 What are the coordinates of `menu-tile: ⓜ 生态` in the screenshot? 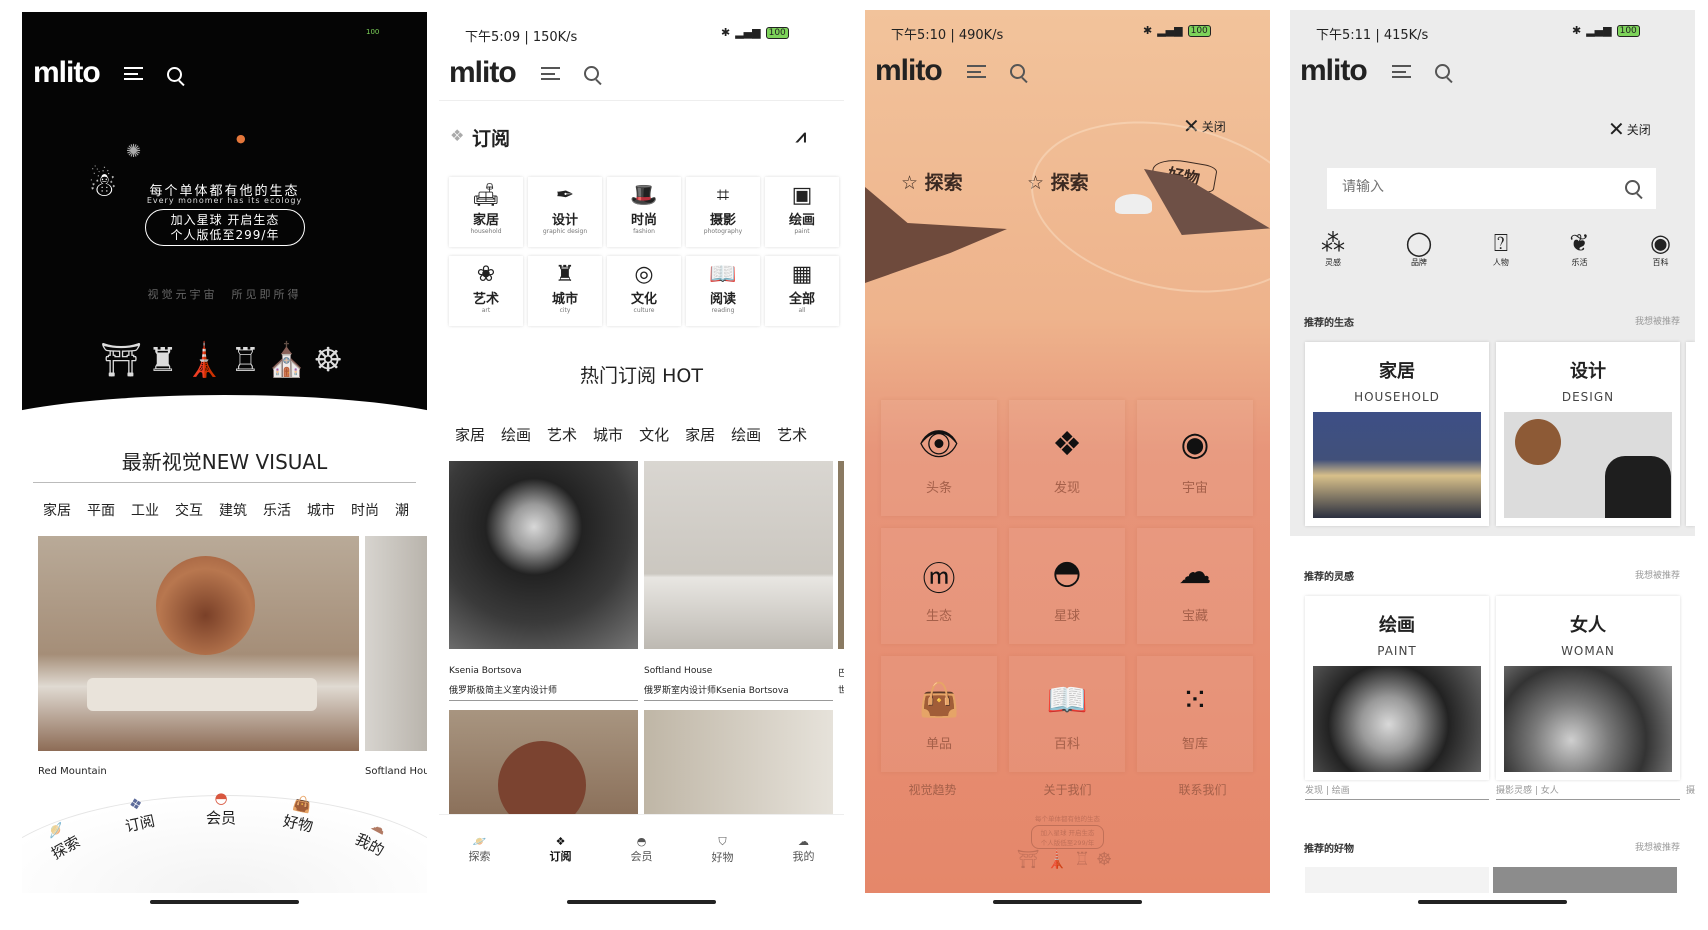 It's located at (939, 586).